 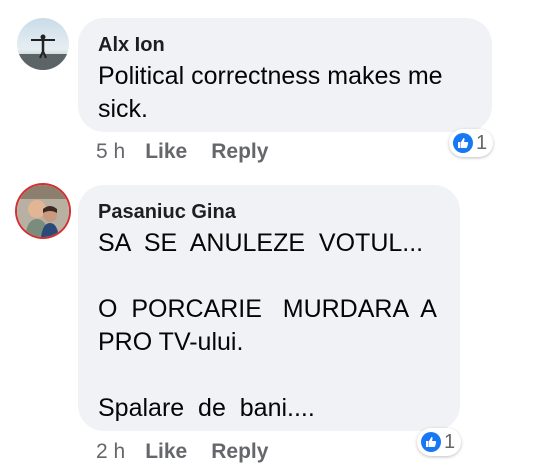 I want to click on comment-author: Pasaniuc Gina, so click(x=167, y=212).